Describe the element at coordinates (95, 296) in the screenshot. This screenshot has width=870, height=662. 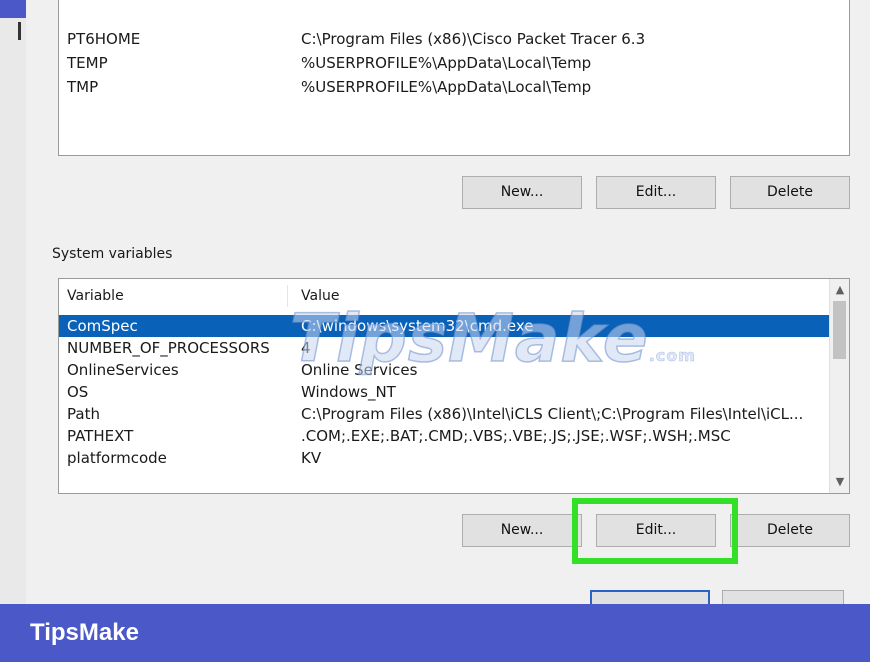
I see `column-header-variable: Variable` at that location.